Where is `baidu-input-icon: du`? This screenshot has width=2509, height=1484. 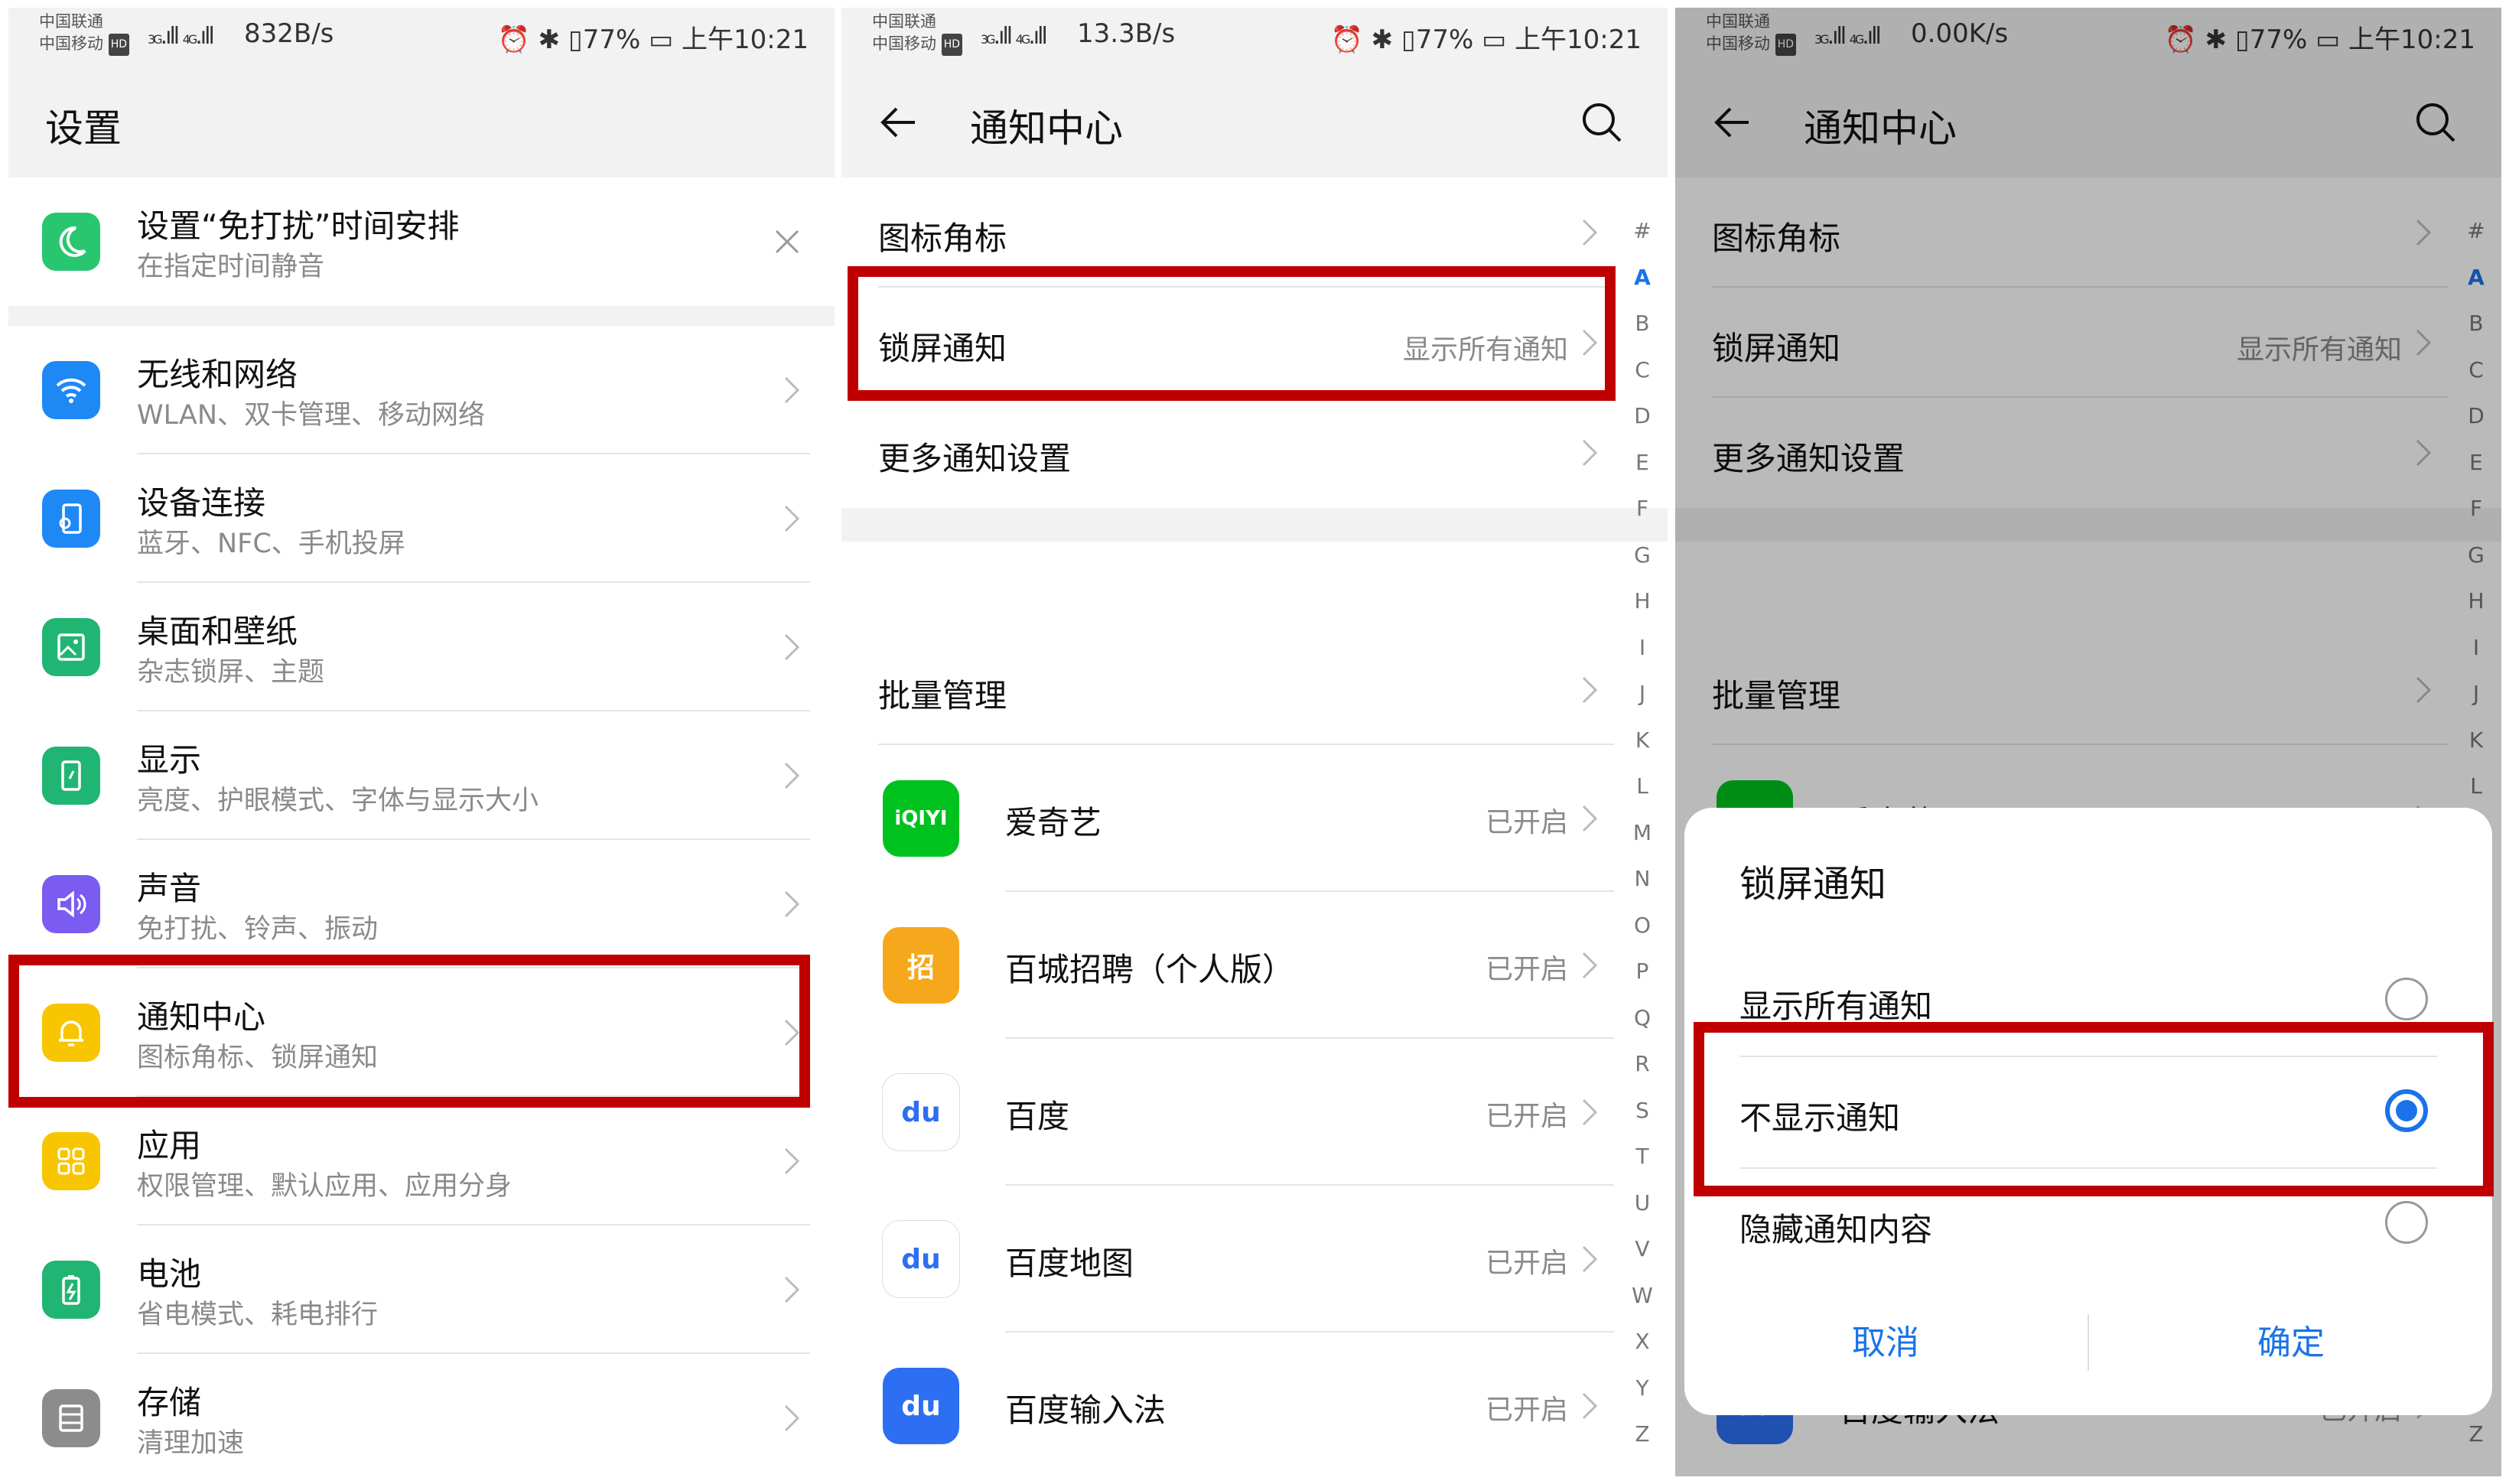
baidu-input-icon: du is located at coordinates (921, 1406).